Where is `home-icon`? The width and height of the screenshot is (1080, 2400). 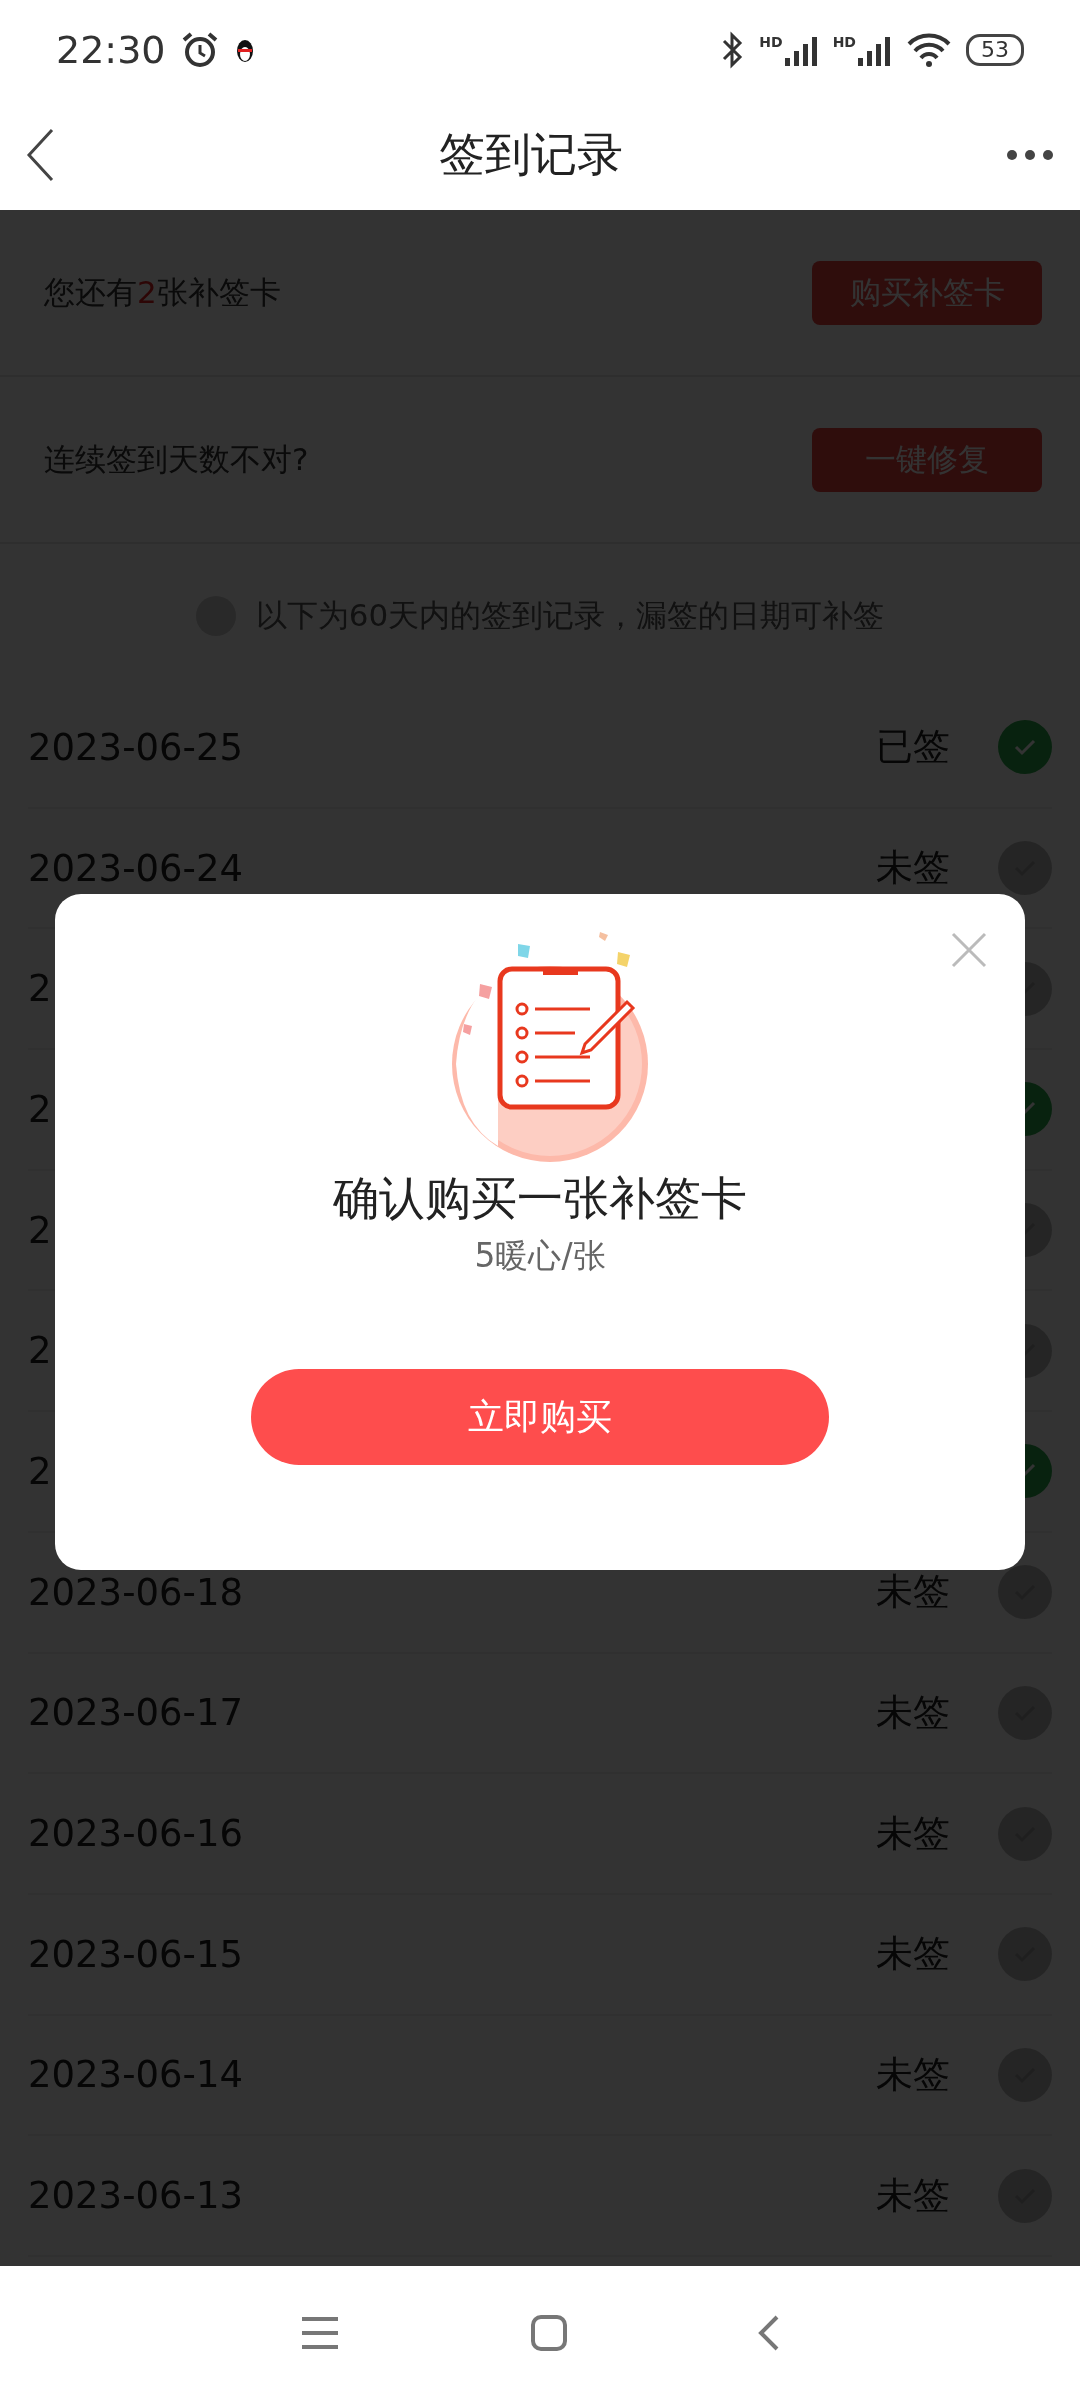
home-icon is located at coordinates (549, 2333).